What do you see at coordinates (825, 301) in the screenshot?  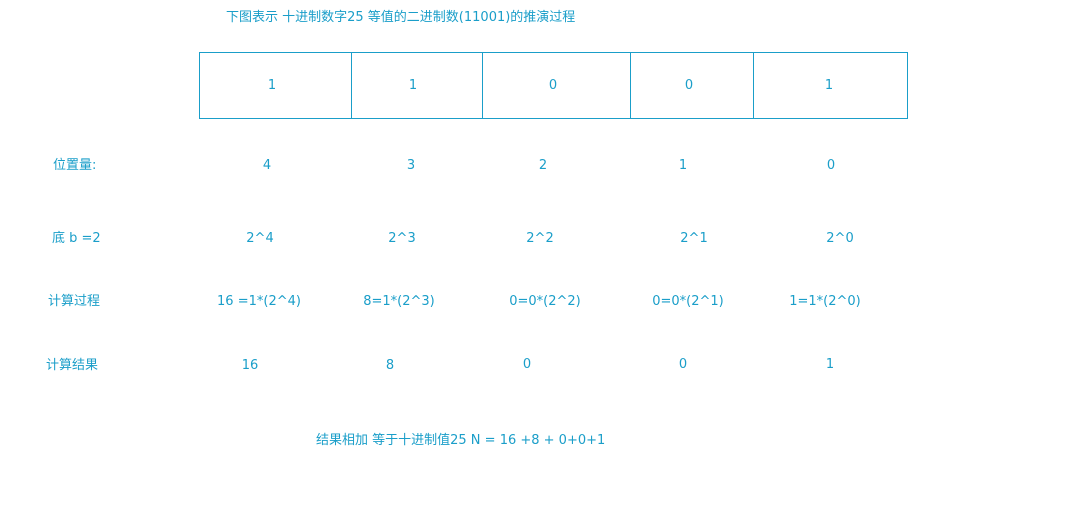 I see `process-value: 1=1*(2^0)` at bounding box center [825, 301].